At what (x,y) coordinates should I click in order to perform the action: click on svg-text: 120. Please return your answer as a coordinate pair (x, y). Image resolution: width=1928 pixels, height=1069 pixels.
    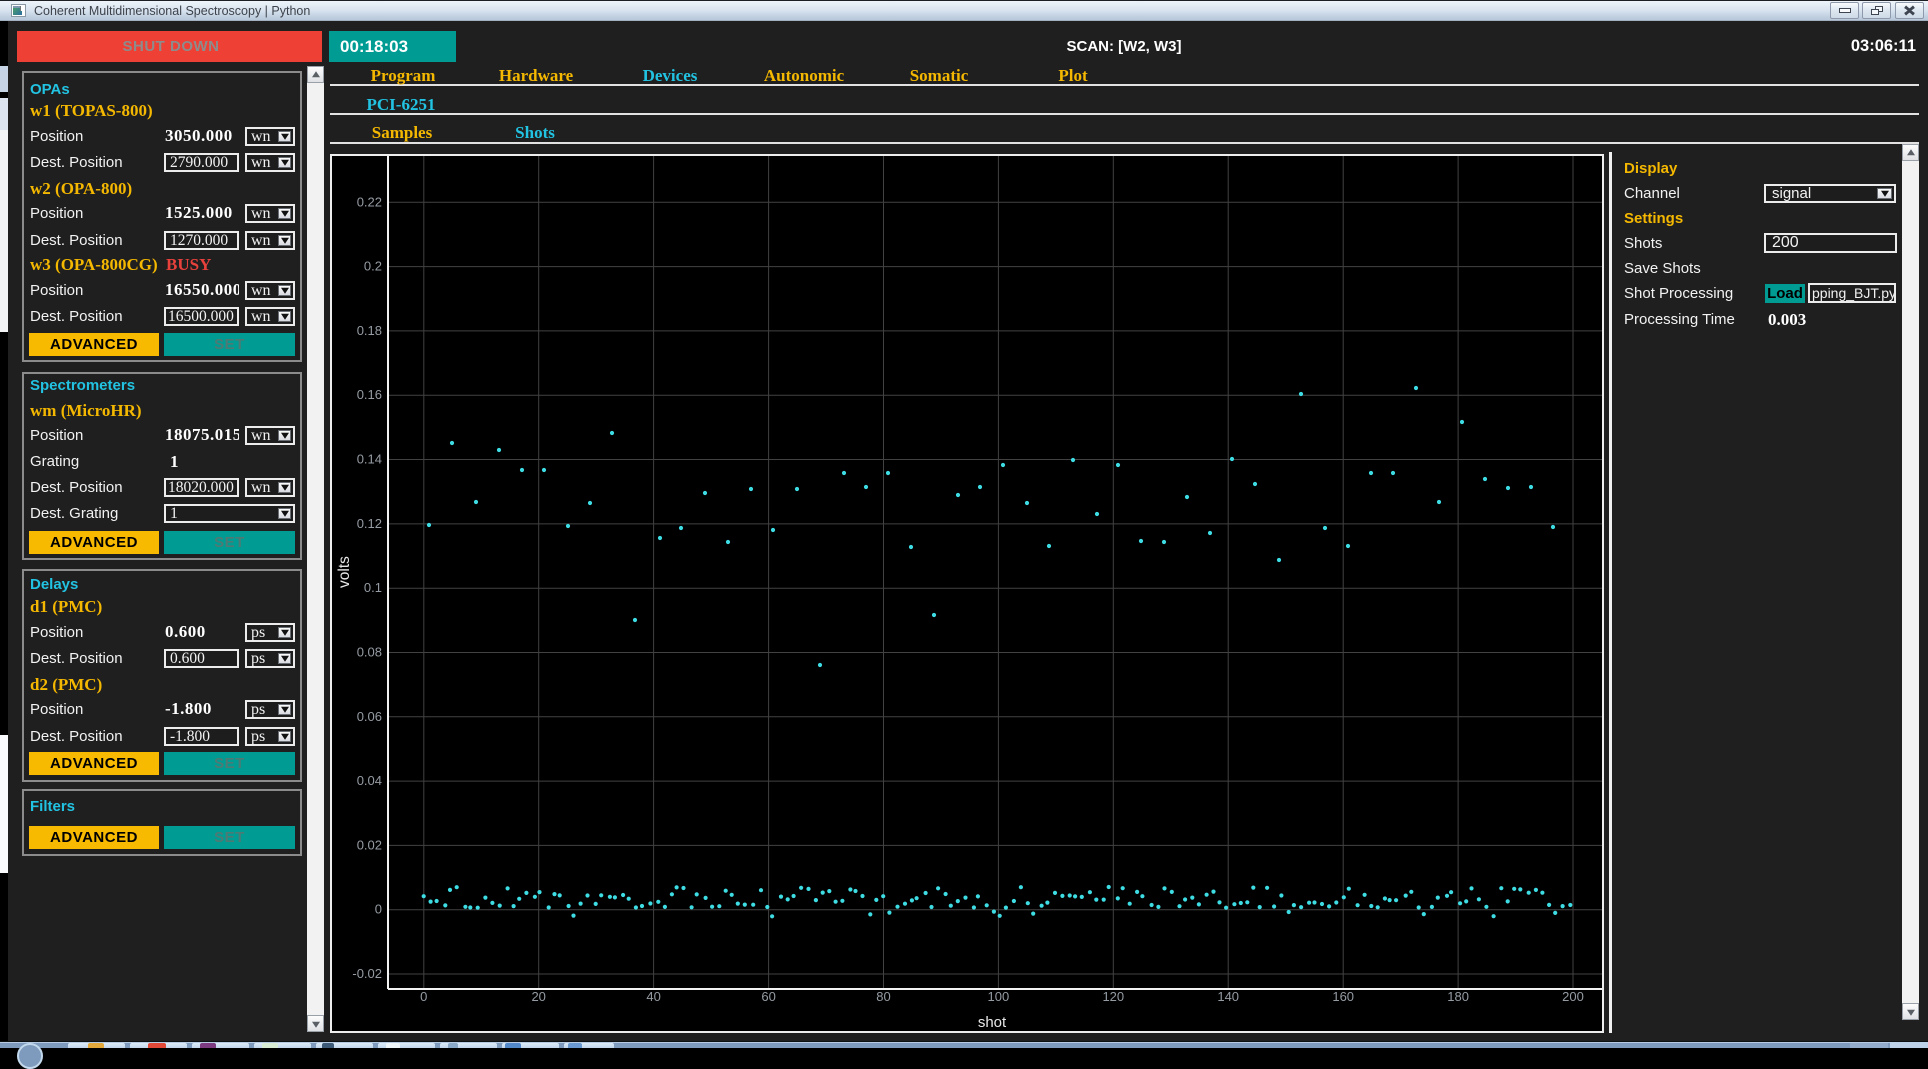
    Looking at the image, I should click on (1113, 996).